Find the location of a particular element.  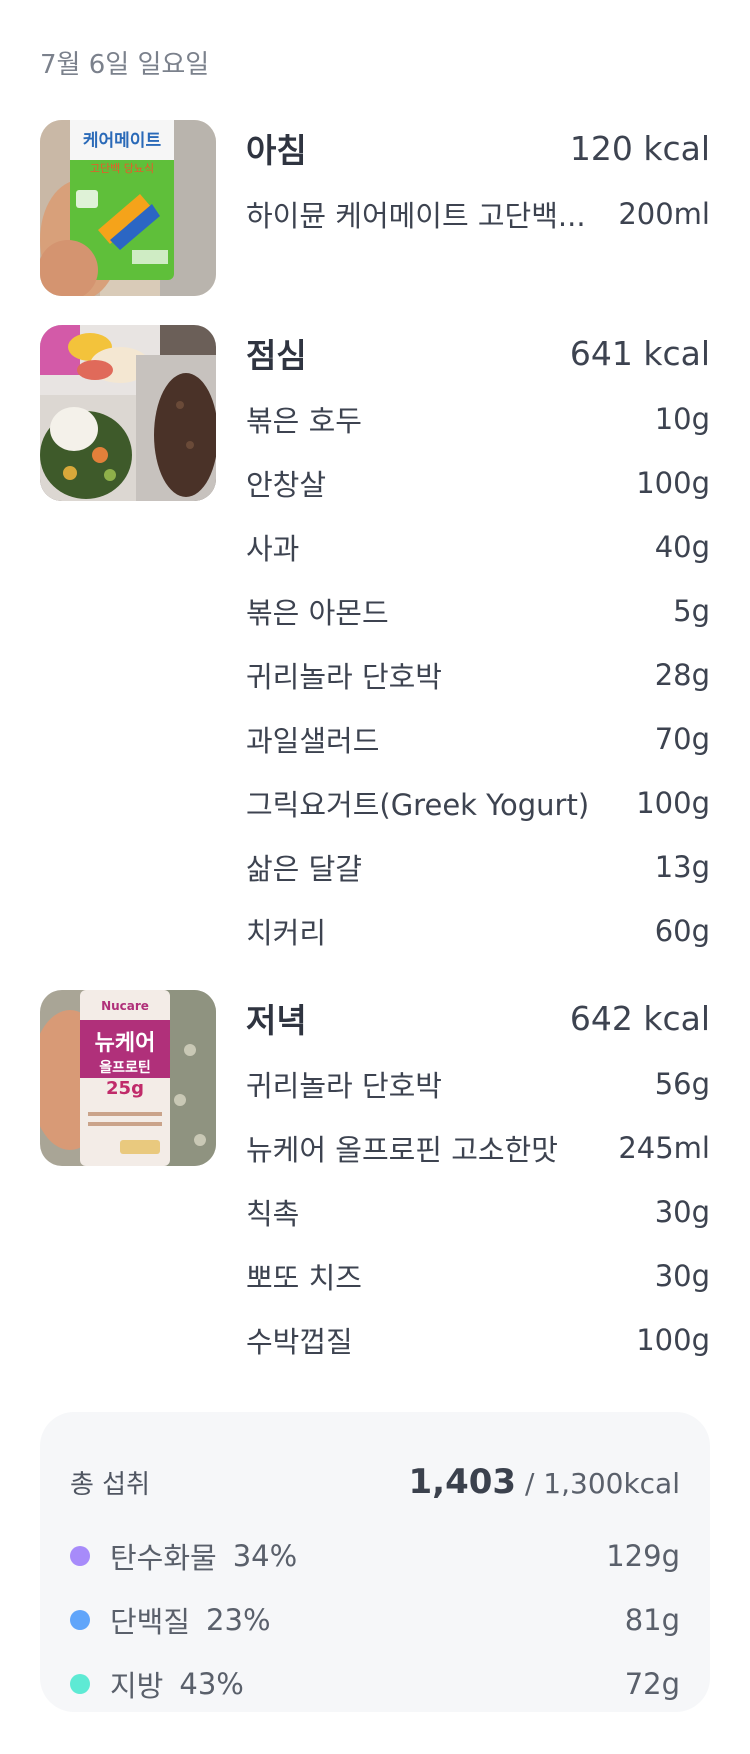

macro-percent: 43% is located at coordinates (211, 1684).